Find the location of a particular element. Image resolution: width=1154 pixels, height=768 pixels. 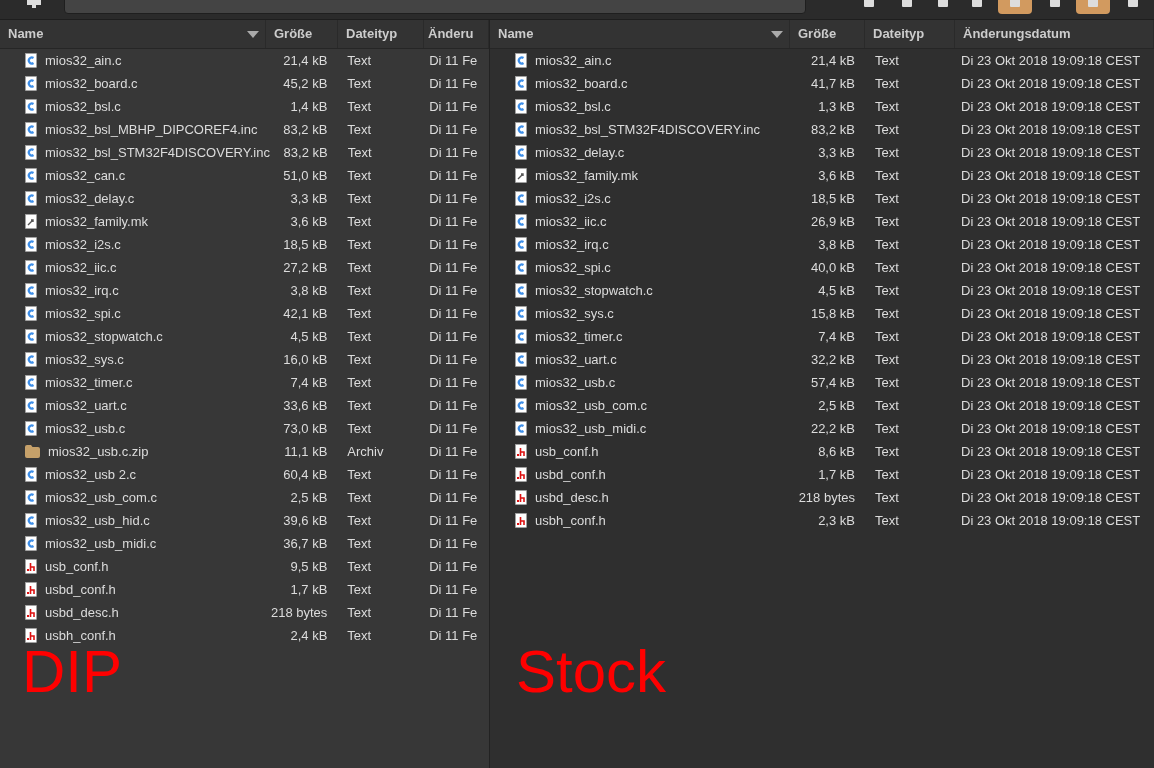

file-size: 2,3 kB is located at coordinates (836, 520).